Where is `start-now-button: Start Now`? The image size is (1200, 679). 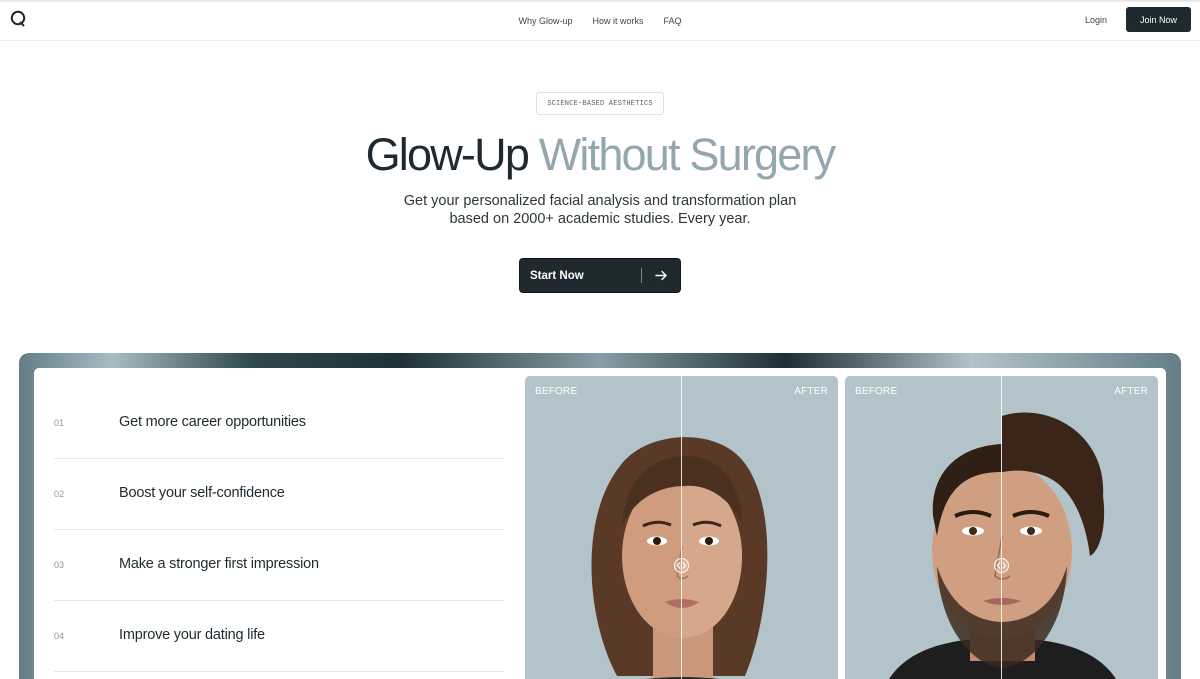 start-now-button: Start Now is located at coordinates (600, 275).